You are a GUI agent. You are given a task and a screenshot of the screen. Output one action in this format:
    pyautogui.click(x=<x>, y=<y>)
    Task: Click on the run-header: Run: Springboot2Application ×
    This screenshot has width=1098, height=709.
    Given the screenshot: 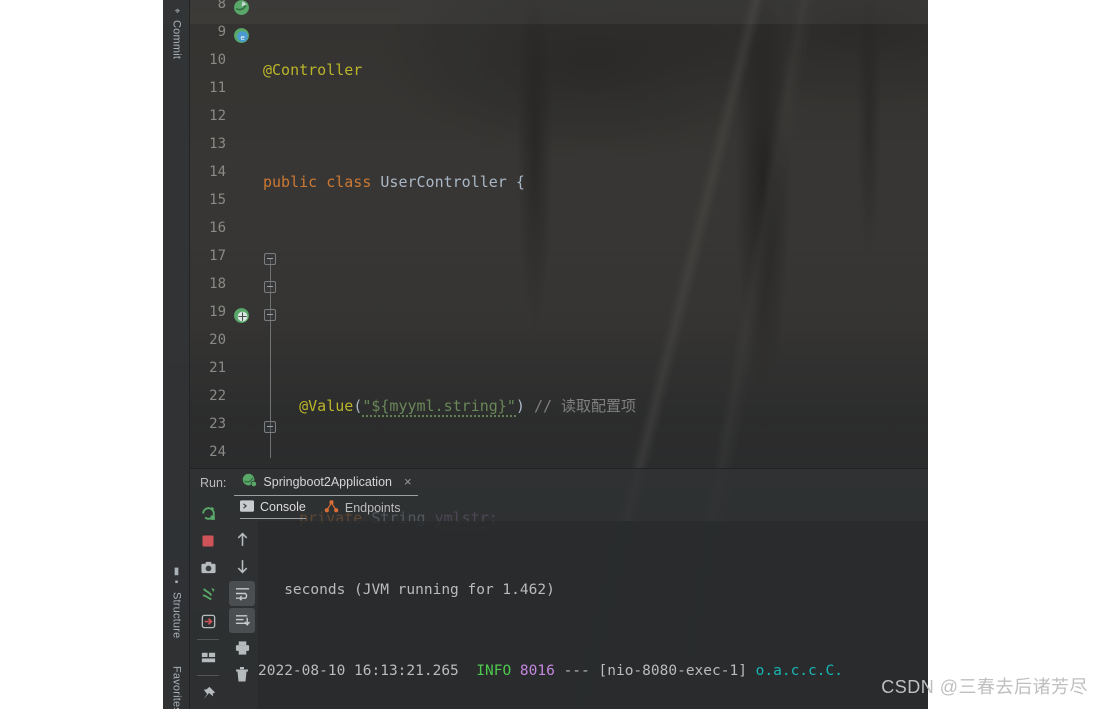 What is the action you would take?
    pyautogui.click(x=559, y=483)
    